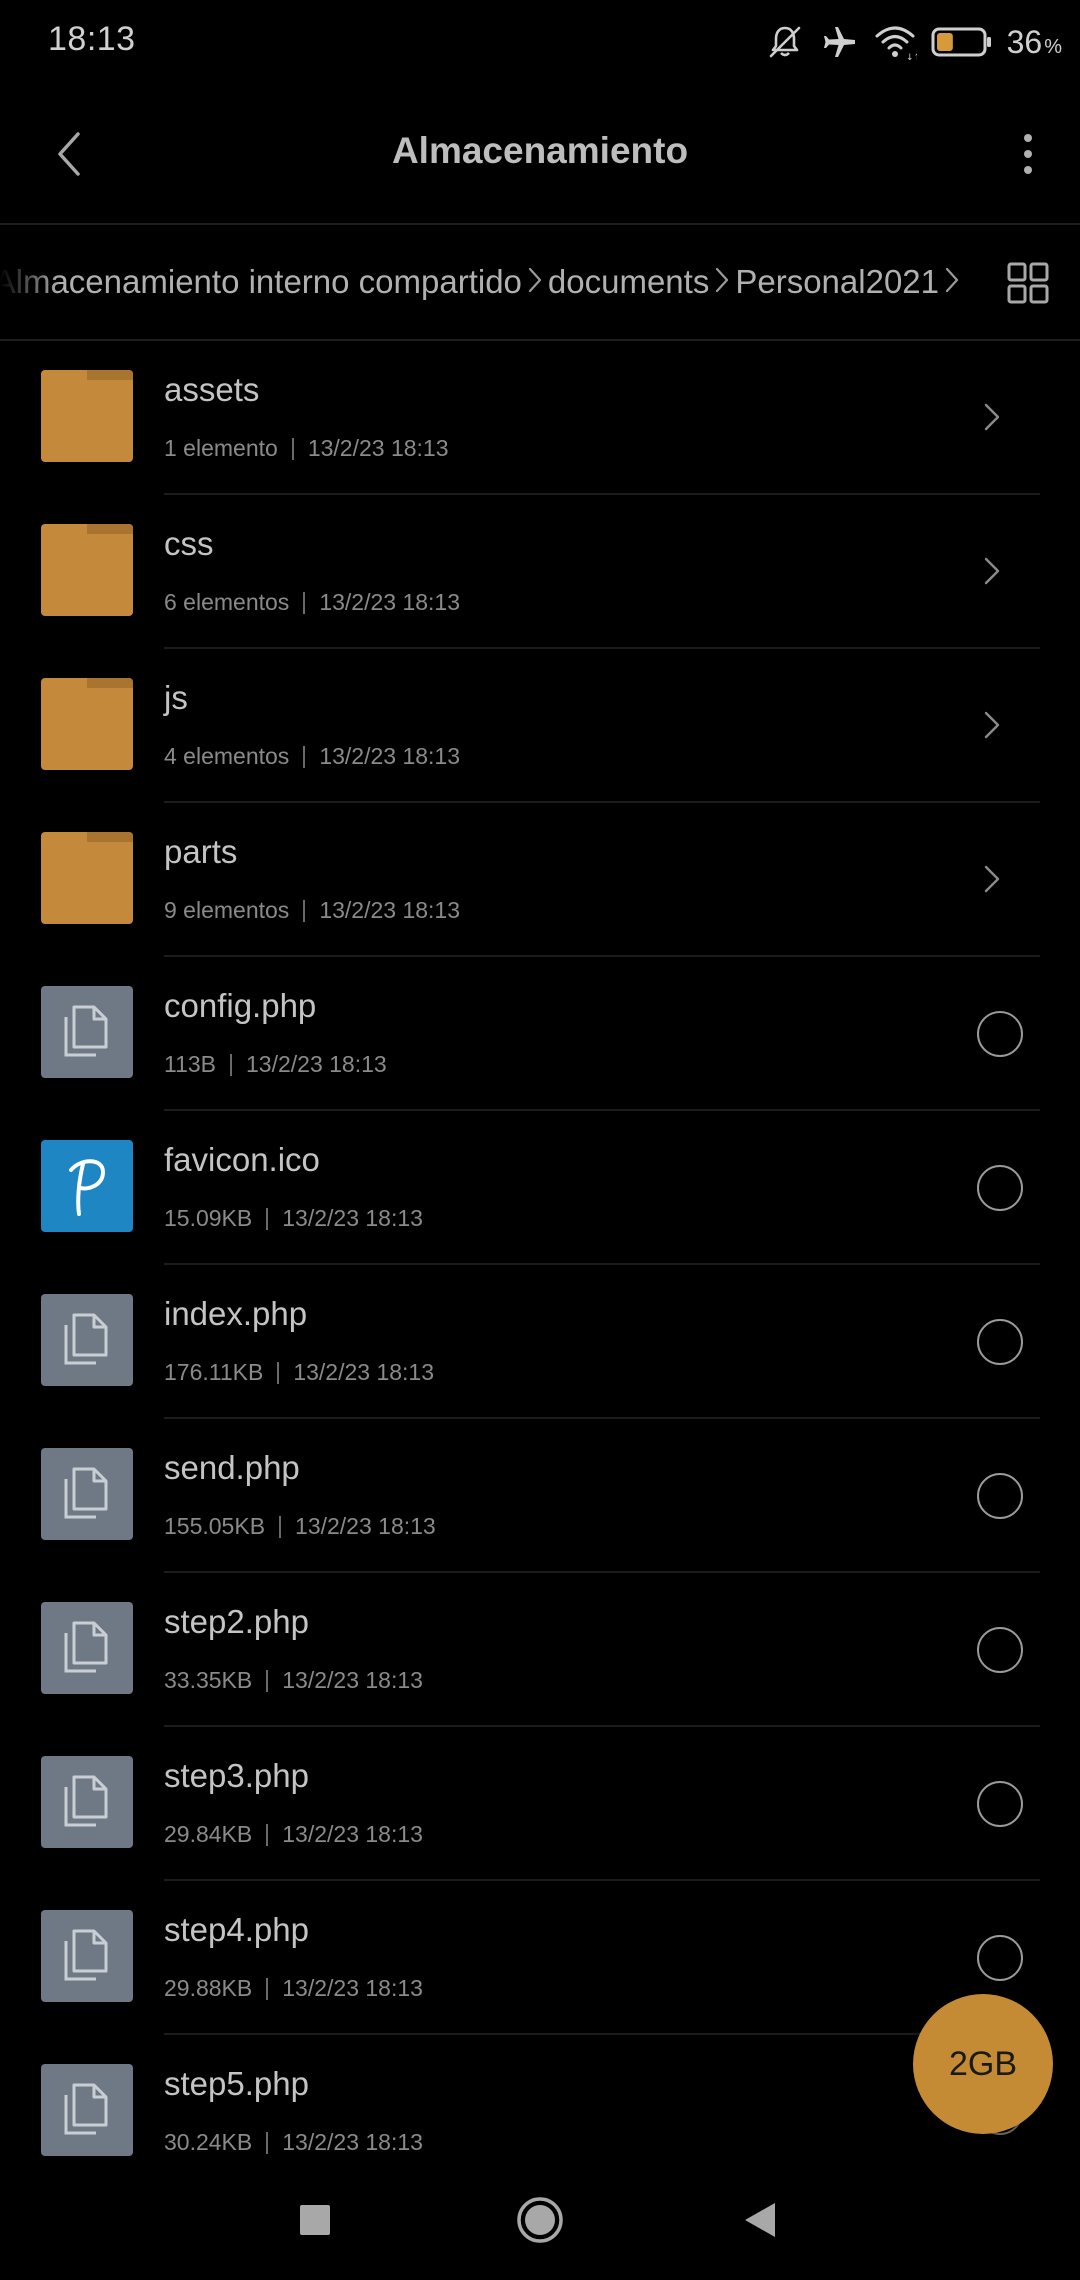 The height and width of the screenshot is (2280, 1080). I want to click on recents-button, so click(315, 2220).